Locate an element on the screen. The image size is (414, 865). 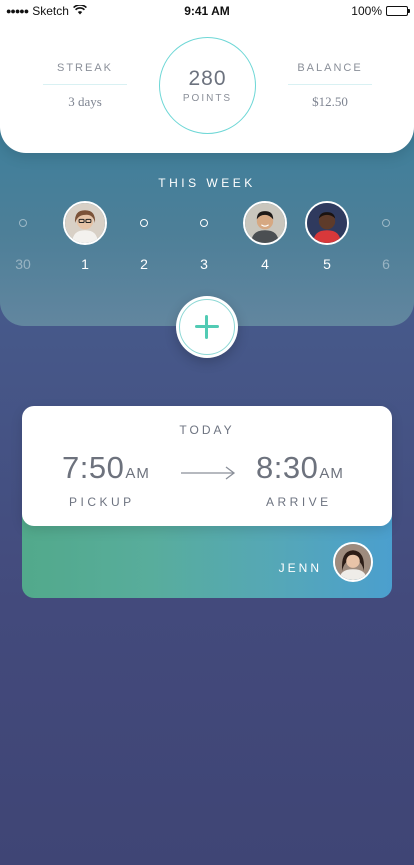
balance-divider is located at coordinates (330, 84).